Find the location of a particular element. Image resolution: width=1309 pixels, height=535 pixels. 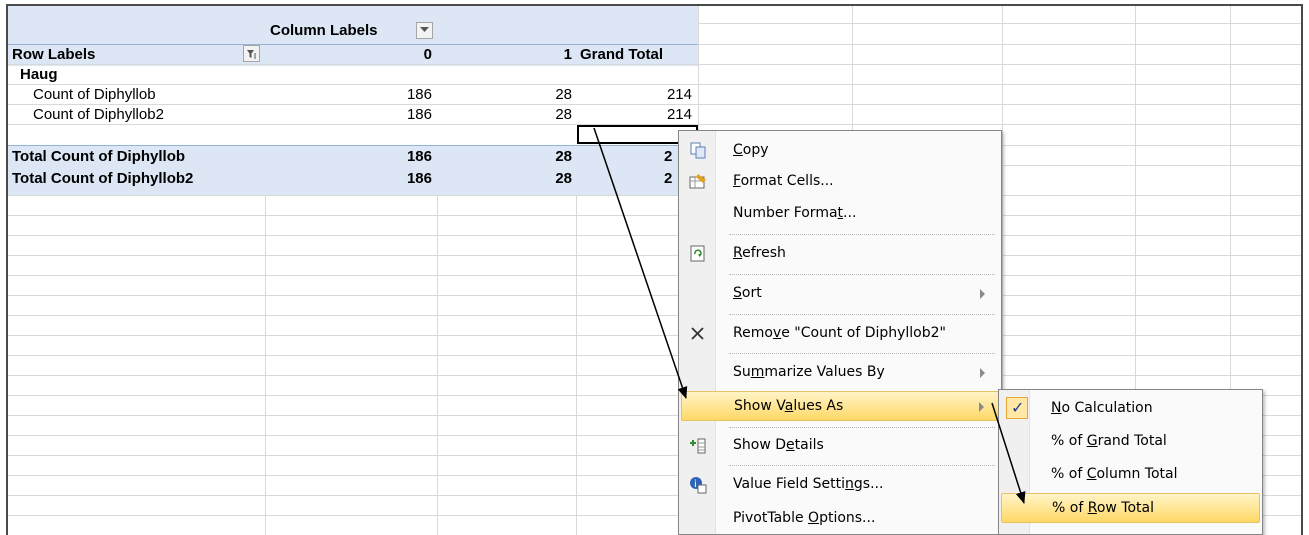

arrow-to-show-values-as is located at coordinates (640, 263).